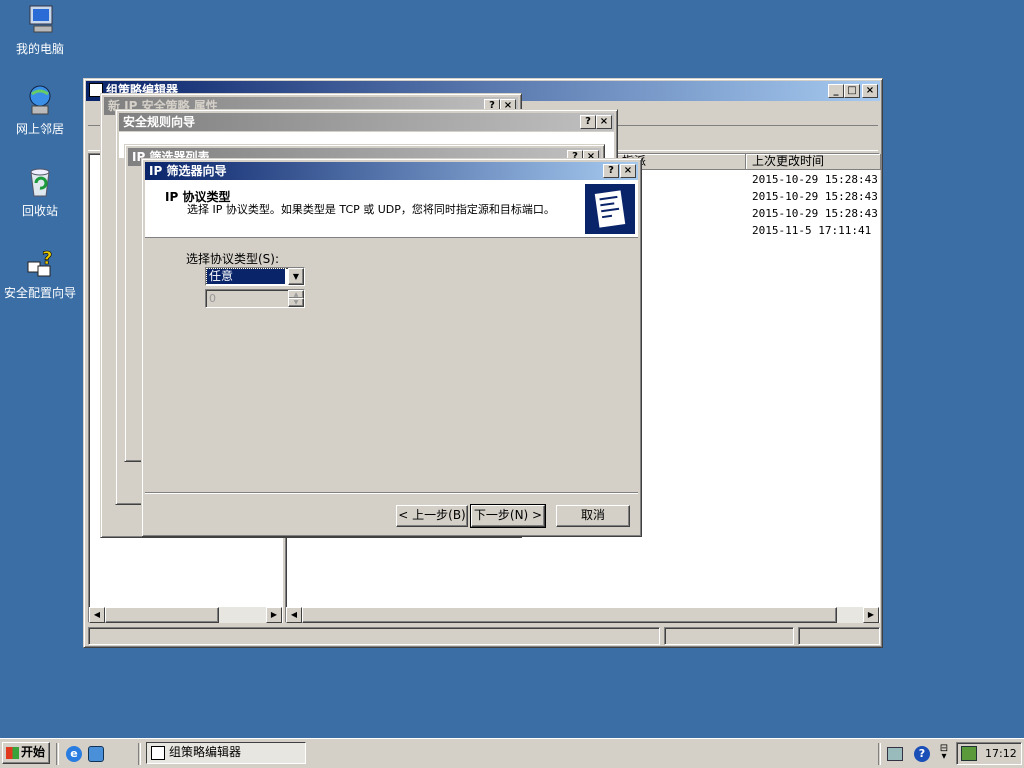 This screenshot has height=768, width=1024. Describe the element at coordinates (879, 754) in the screenshot. I see `tray-divider` at that location.